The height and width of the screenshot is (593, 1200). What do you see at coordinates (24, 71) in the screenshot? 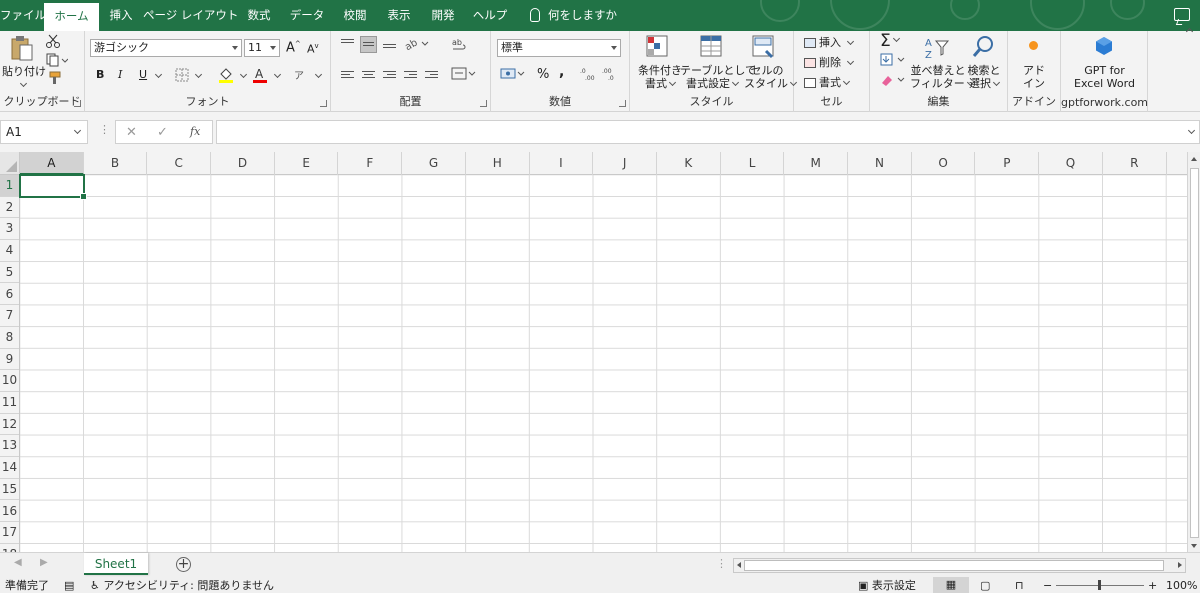
I see `paste-label: 貼り付け` at bounding box center [24, 71].